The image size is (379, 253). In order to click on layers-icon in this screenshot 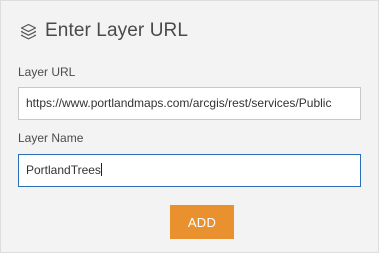, I will do `click(28, 31)`.